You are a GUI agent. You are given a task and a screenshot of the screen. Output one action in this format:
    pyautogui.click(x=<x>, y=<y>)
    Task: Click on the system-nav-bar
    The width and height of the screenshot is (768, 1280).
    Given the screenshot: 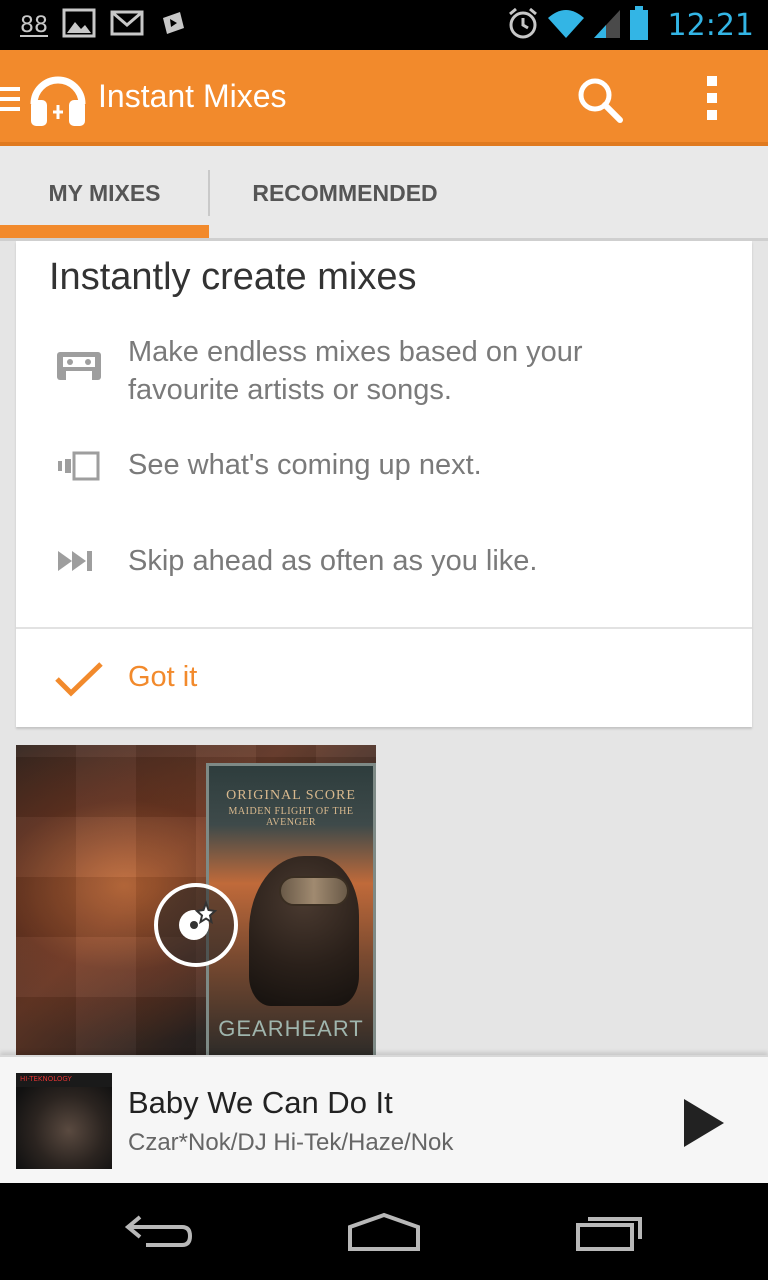 What is the action you would take?
    pyautogui.click(x=384, y=1231)
    